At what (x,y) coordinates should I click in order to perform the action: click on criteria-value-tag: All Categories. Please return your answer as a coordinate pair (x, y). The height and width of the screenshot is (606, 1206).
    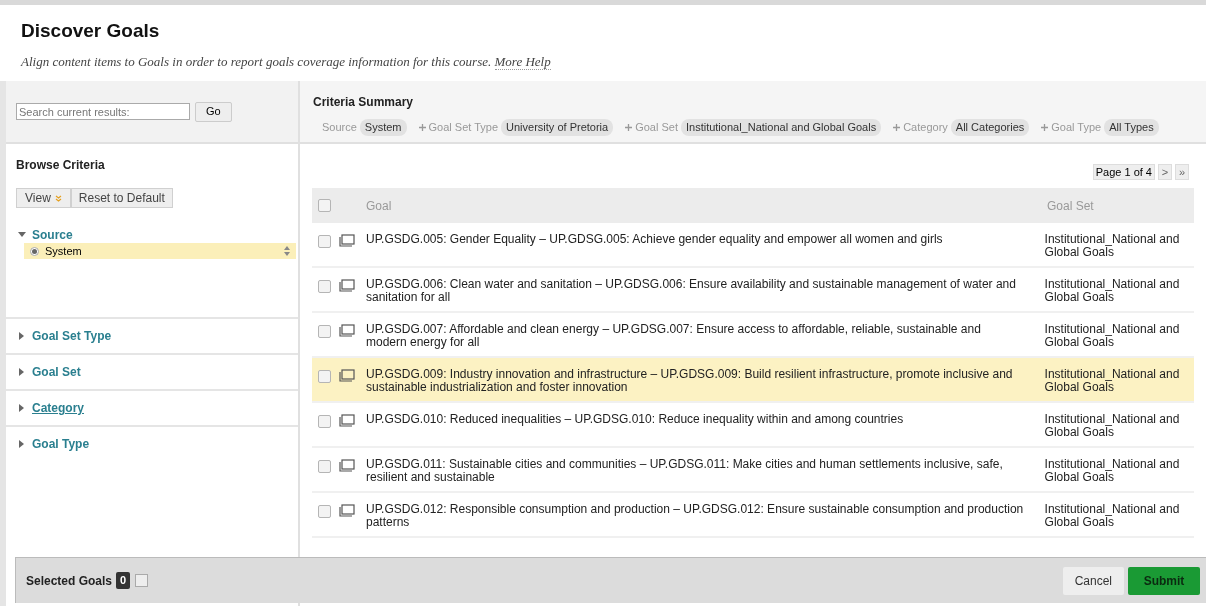
    Looking at the image, I should click on (990, 127).